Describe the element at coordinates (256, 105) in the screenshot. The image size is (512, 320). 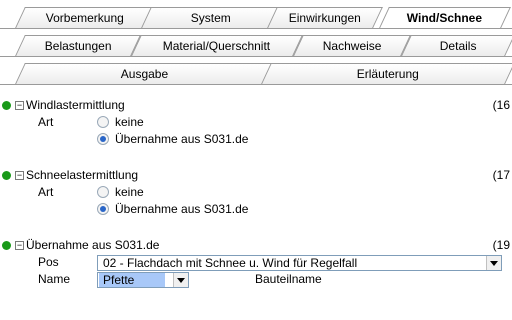
I see `section-header: − Windlastermittlung (16` at that location.